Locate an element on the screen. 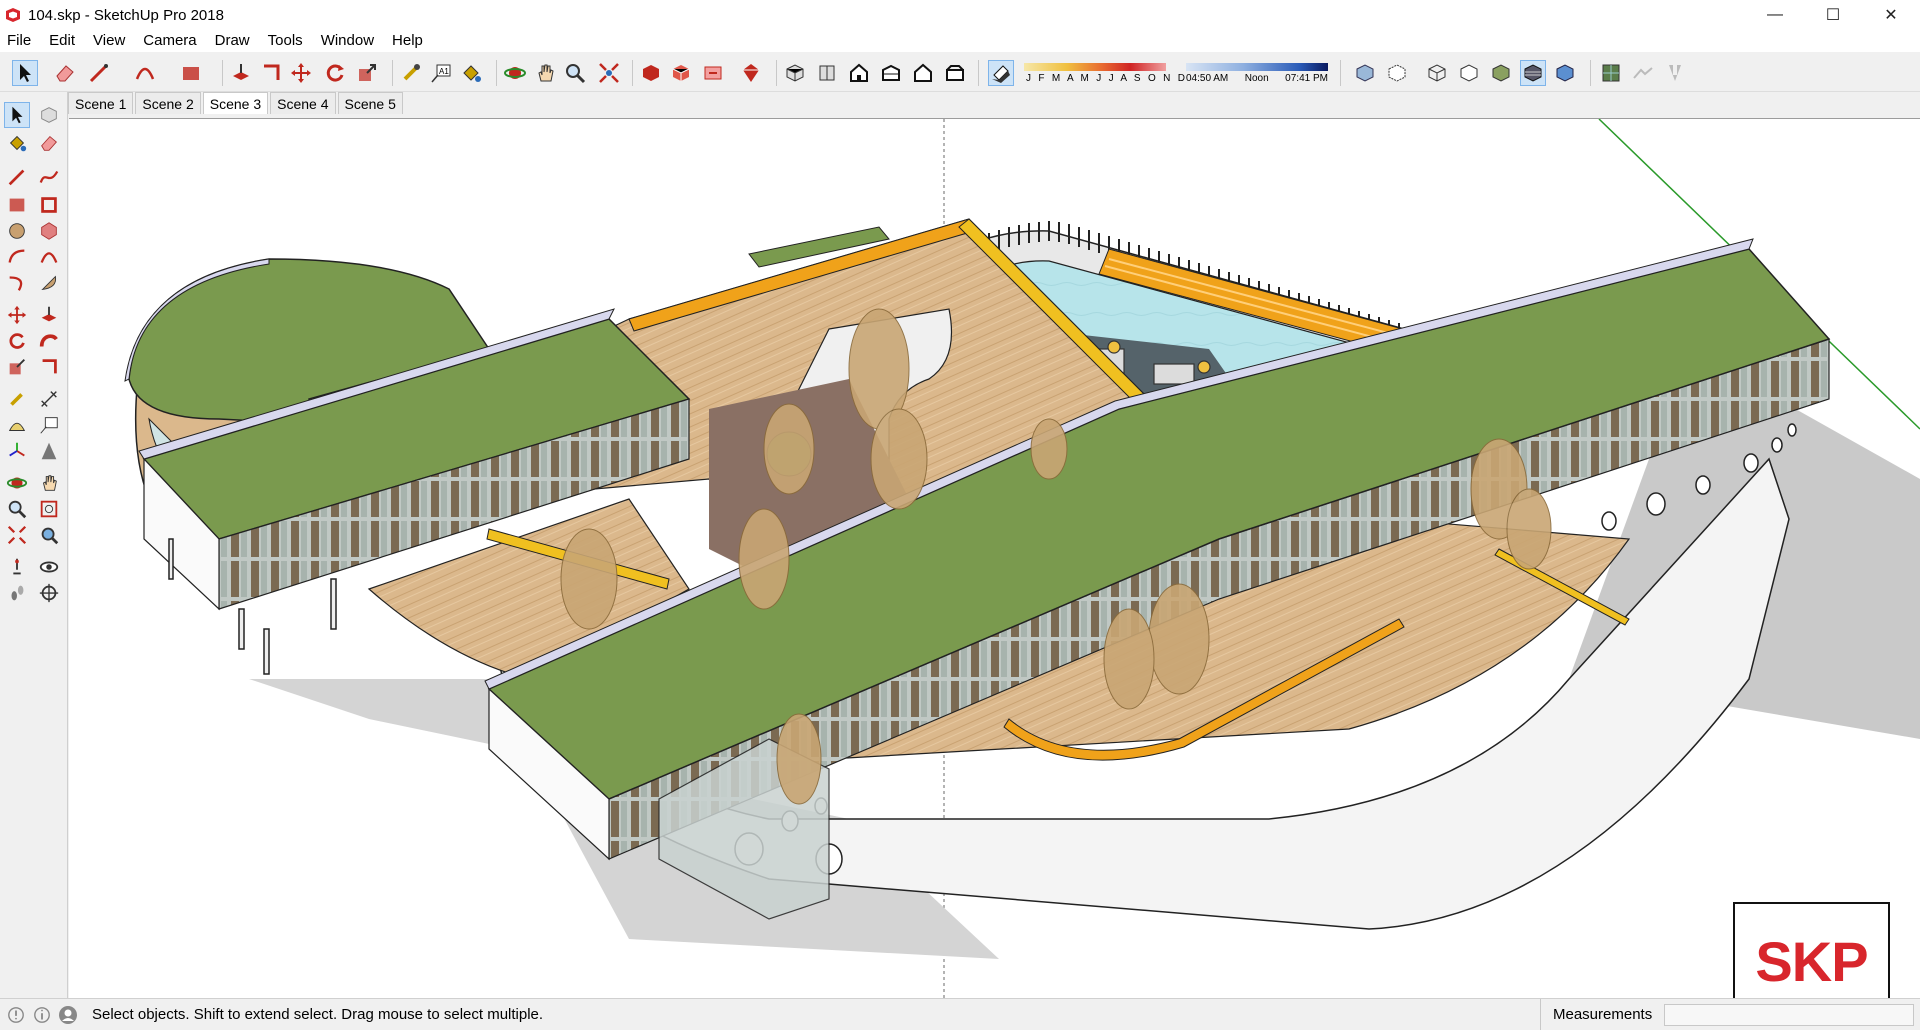 The width and height of the screenshot is (1920, 1030). menu-file: File is located at coordinates (20, 41).